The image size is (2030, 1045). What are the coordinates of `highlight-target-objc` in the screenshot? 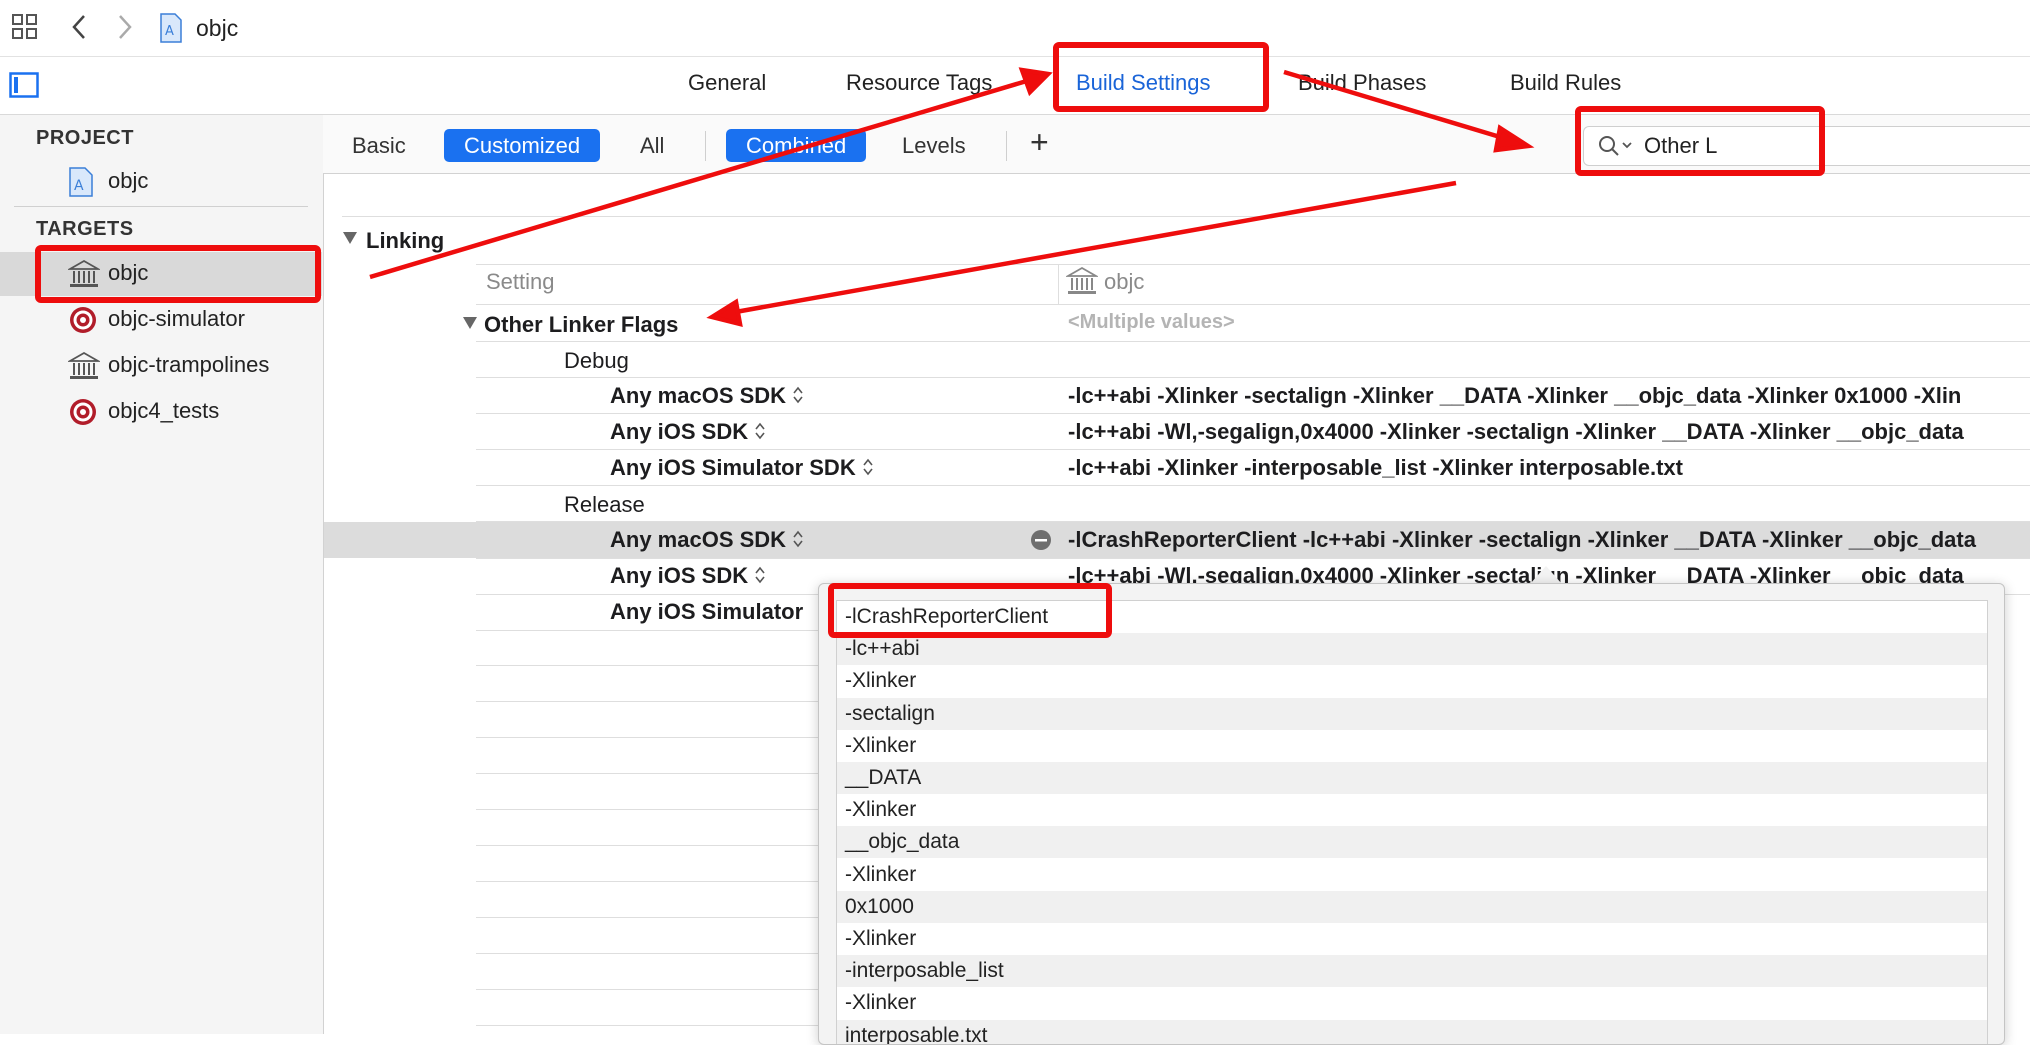 It's located at (178, 274).